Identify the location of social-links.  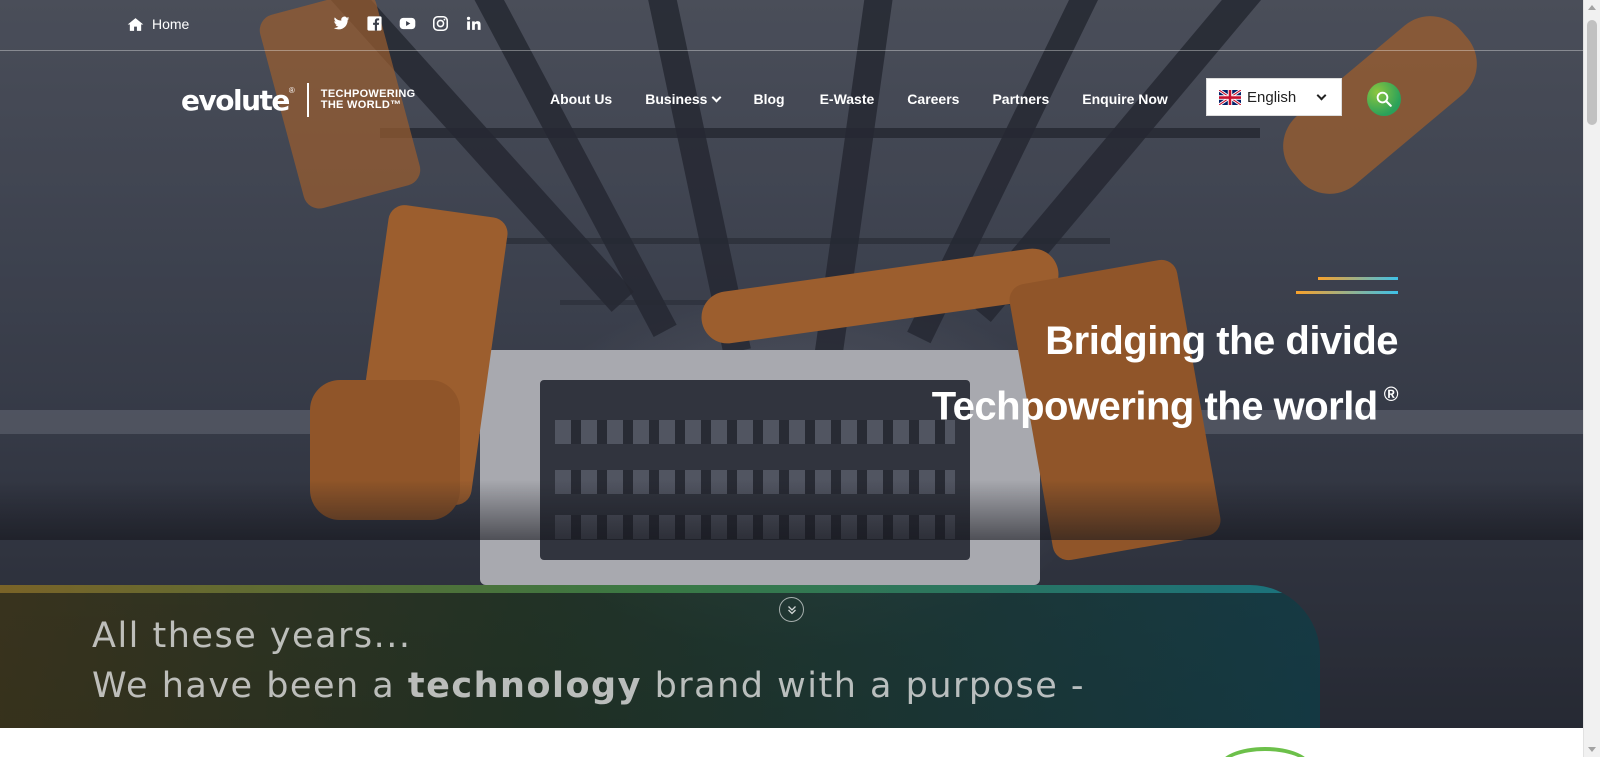
(407, 23).